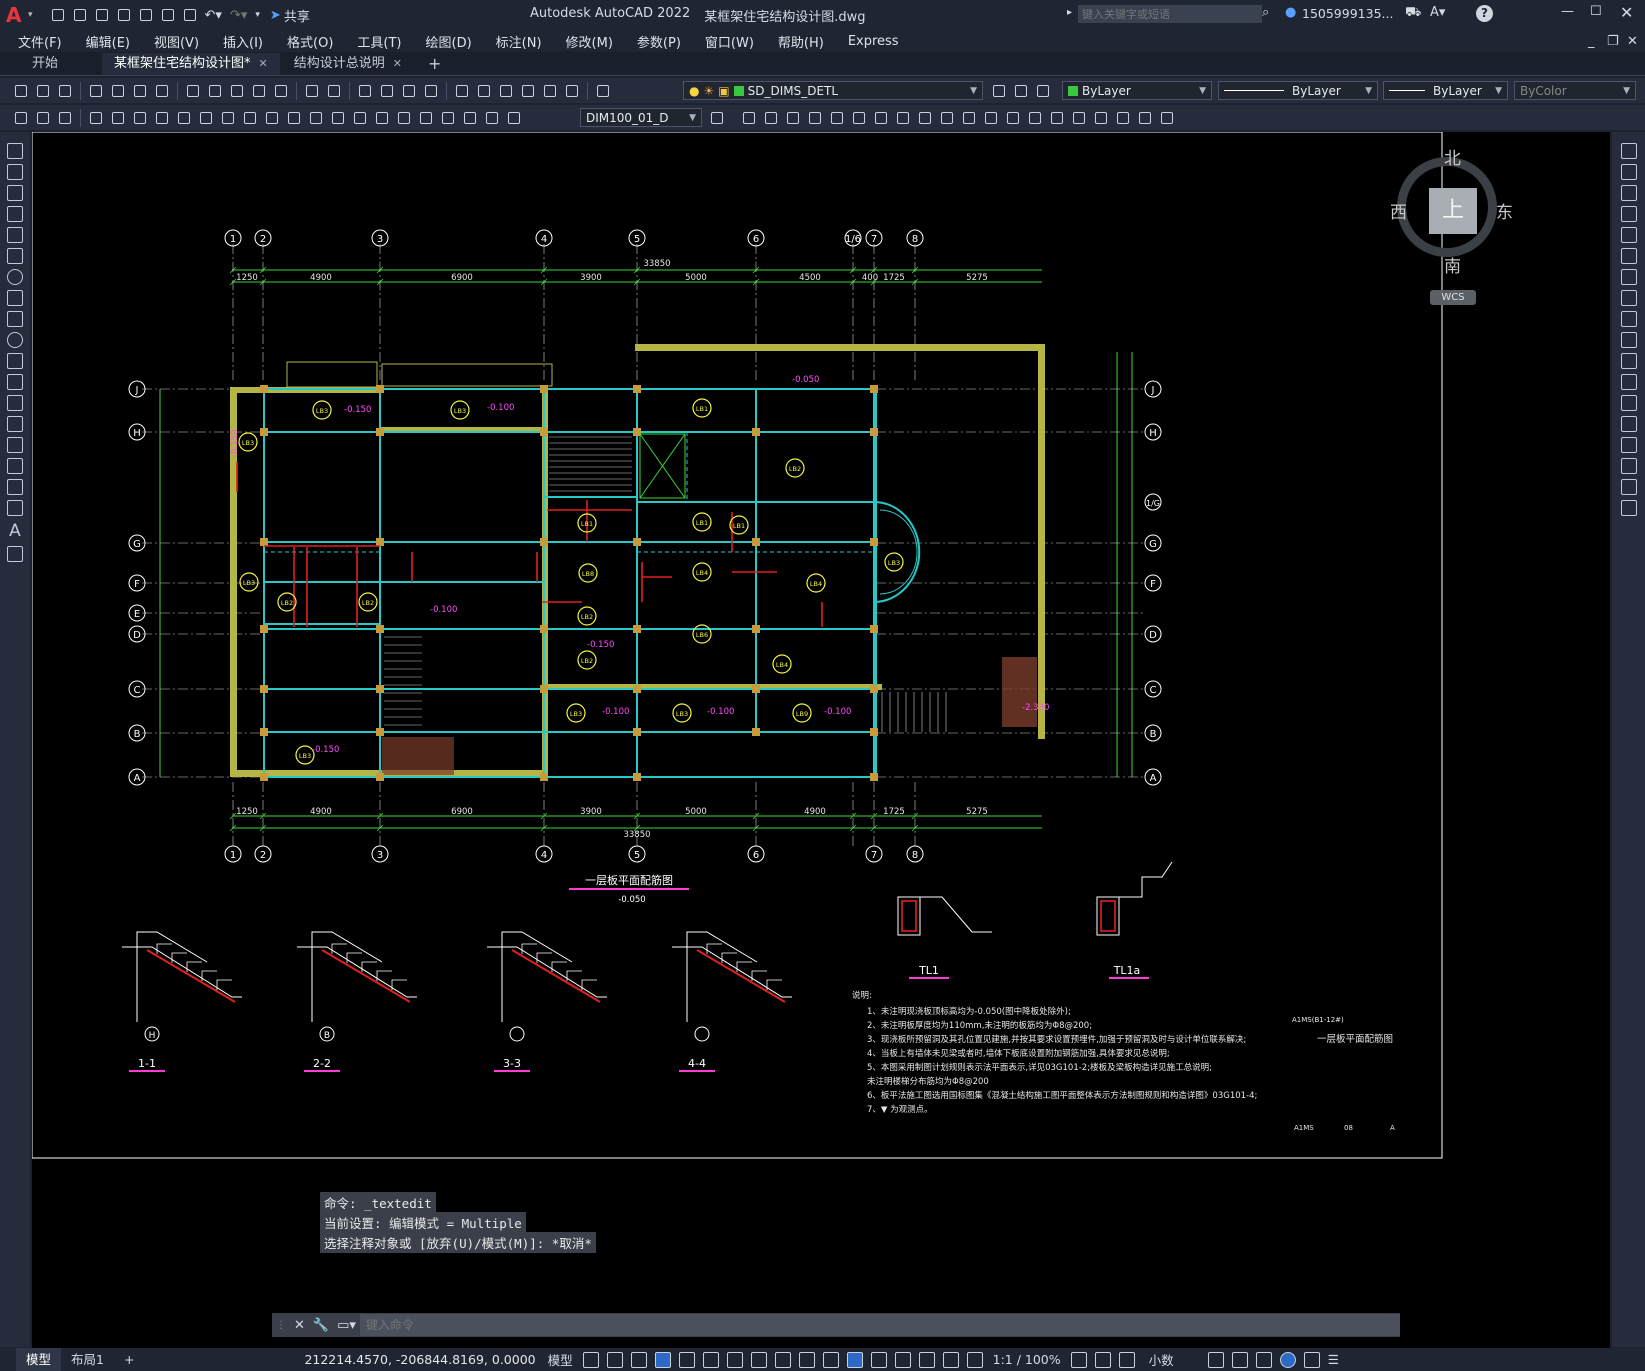  I want to click on tool-c-icon, so click(793, 118).